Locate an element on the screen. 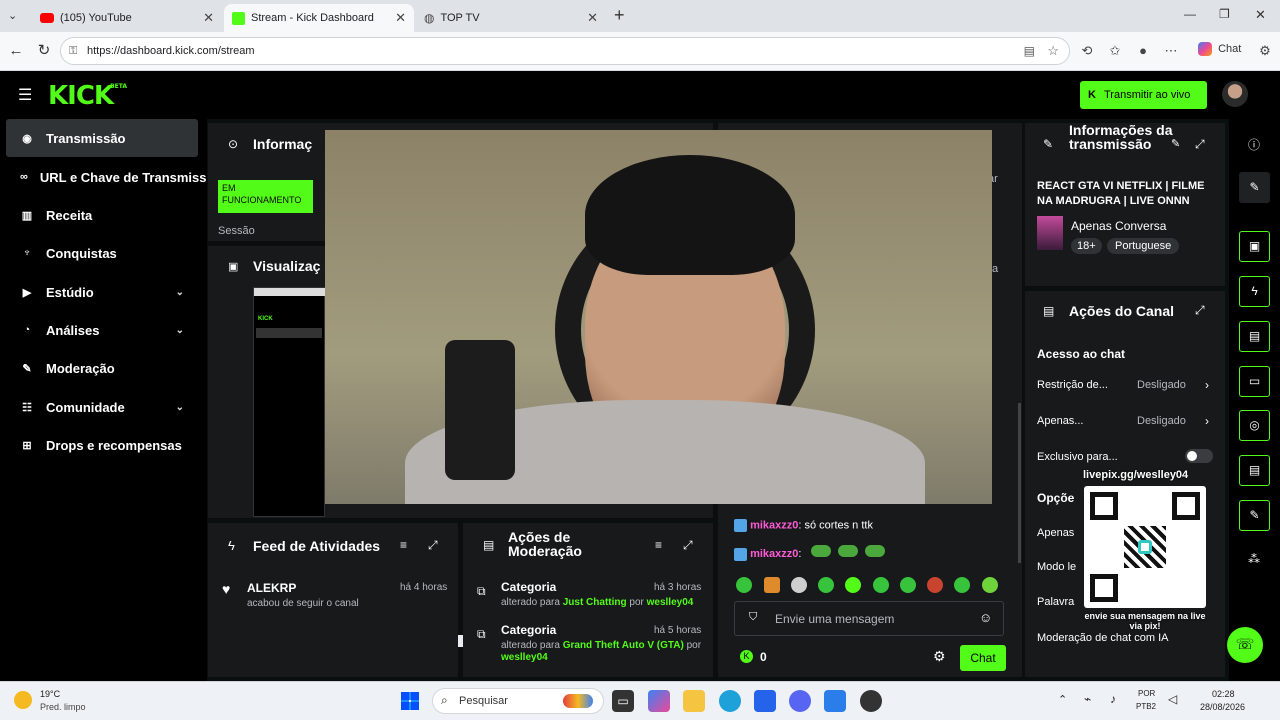  chat-input-placeholder: Envie uma mensagem is located at coordinates (835, 619).